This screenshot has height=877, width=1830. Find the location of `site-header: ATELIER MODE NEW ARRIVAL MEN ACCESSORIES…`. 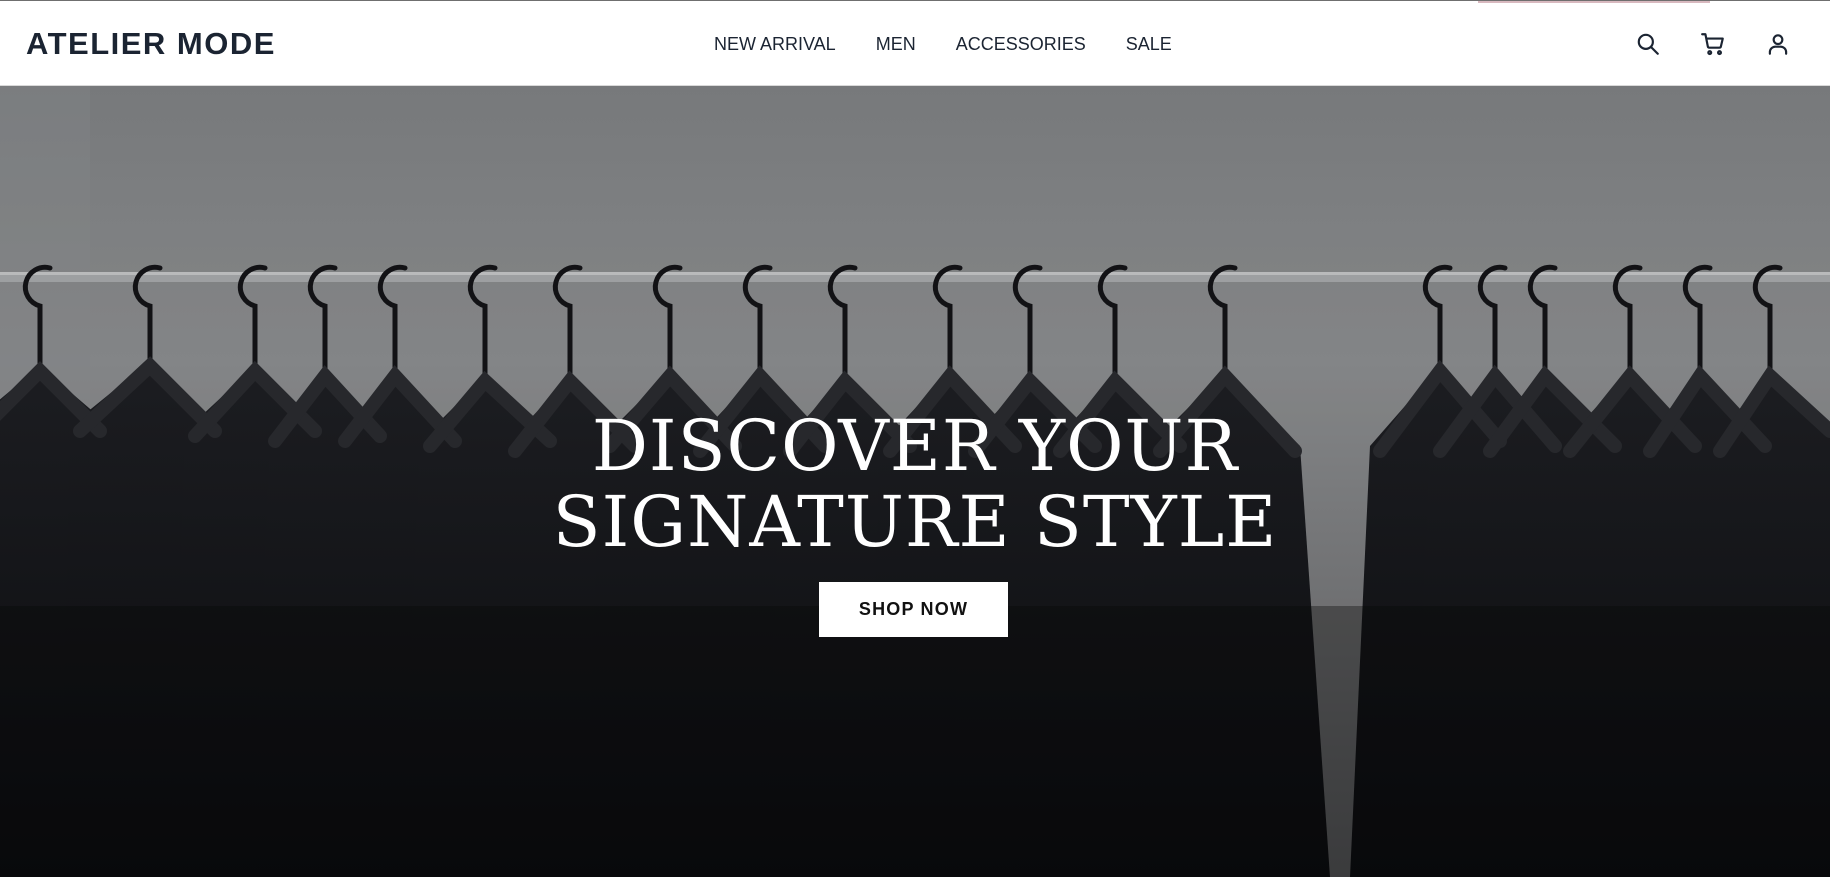

site-header: ATELIER MODE NEW ARRIVAL MEN ACCESSORIES… is located at coordinates (915, 43).